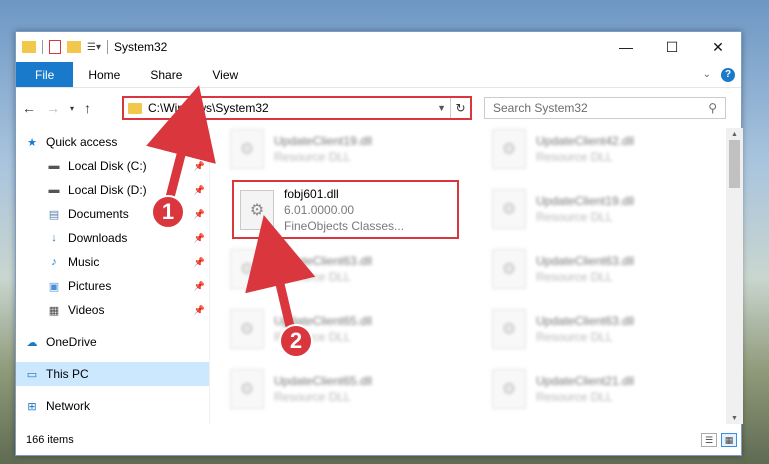  I want to click on file-name: UpdateClient65.dll, so click(323, 381).